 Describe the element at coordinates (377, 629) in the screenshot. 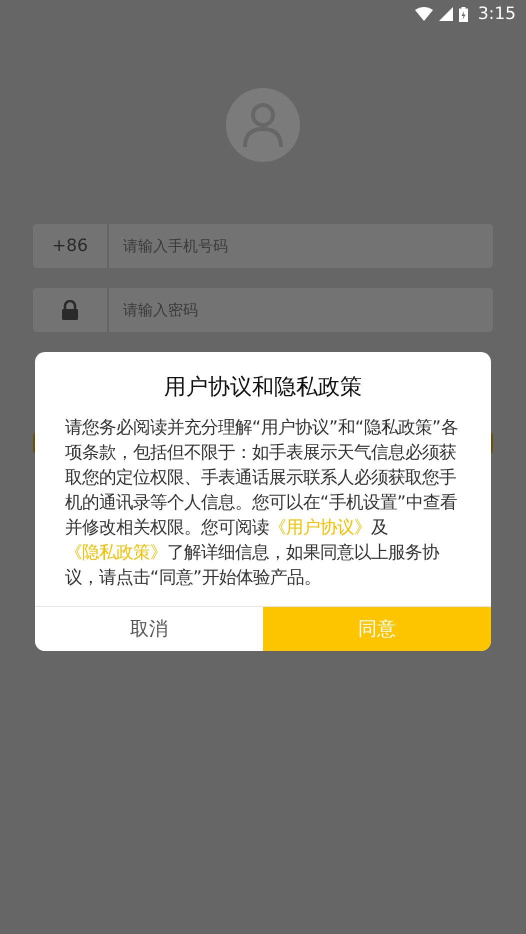

I see `agree-button: 同意` at that location.